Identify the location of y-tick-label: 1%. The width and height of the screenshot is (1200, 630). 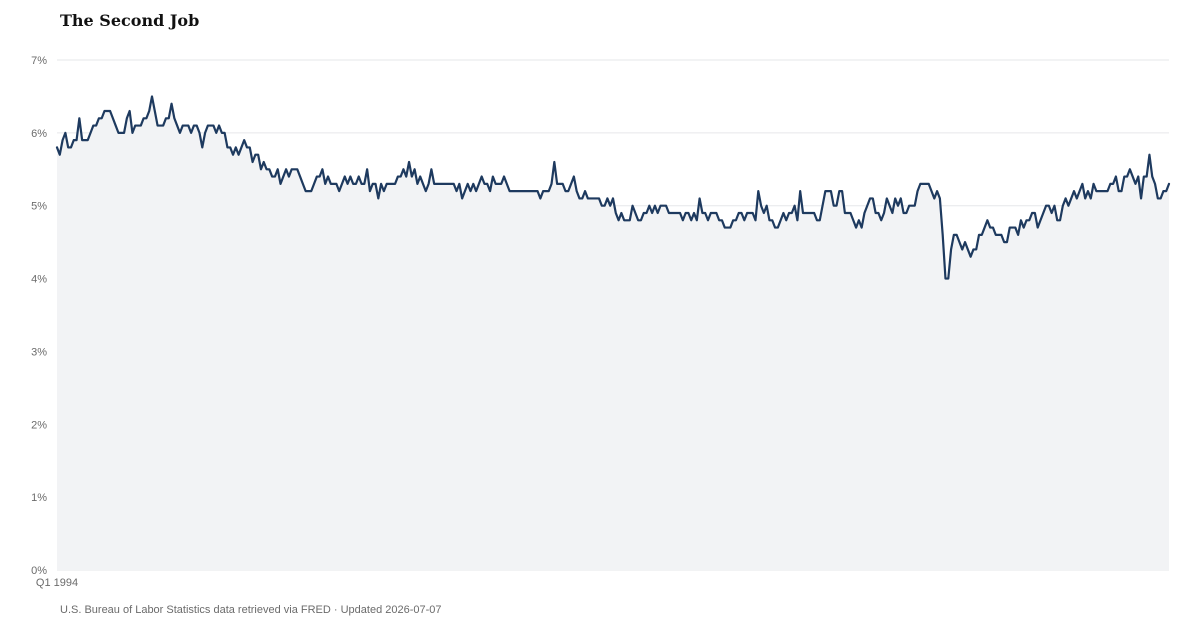
(39, 498).